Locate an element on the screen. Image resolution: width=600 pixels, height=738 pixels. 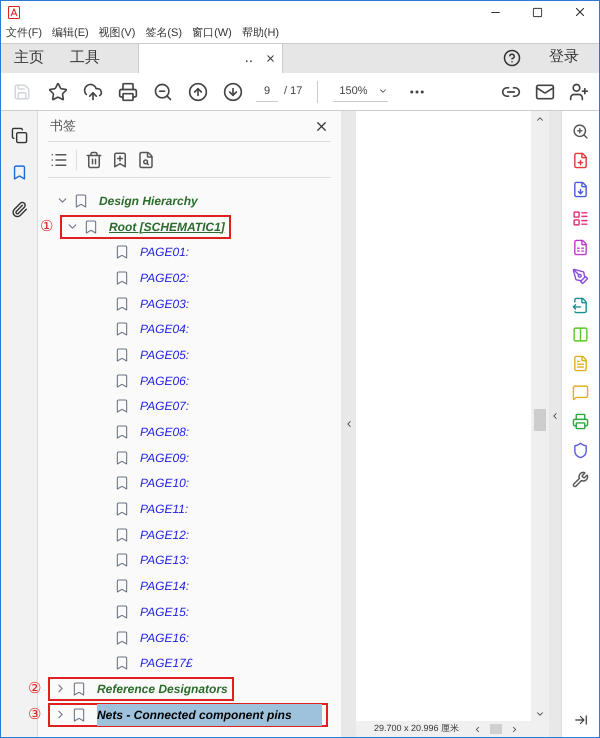
cloud-upload-icon is located at coordinates (93, 92).